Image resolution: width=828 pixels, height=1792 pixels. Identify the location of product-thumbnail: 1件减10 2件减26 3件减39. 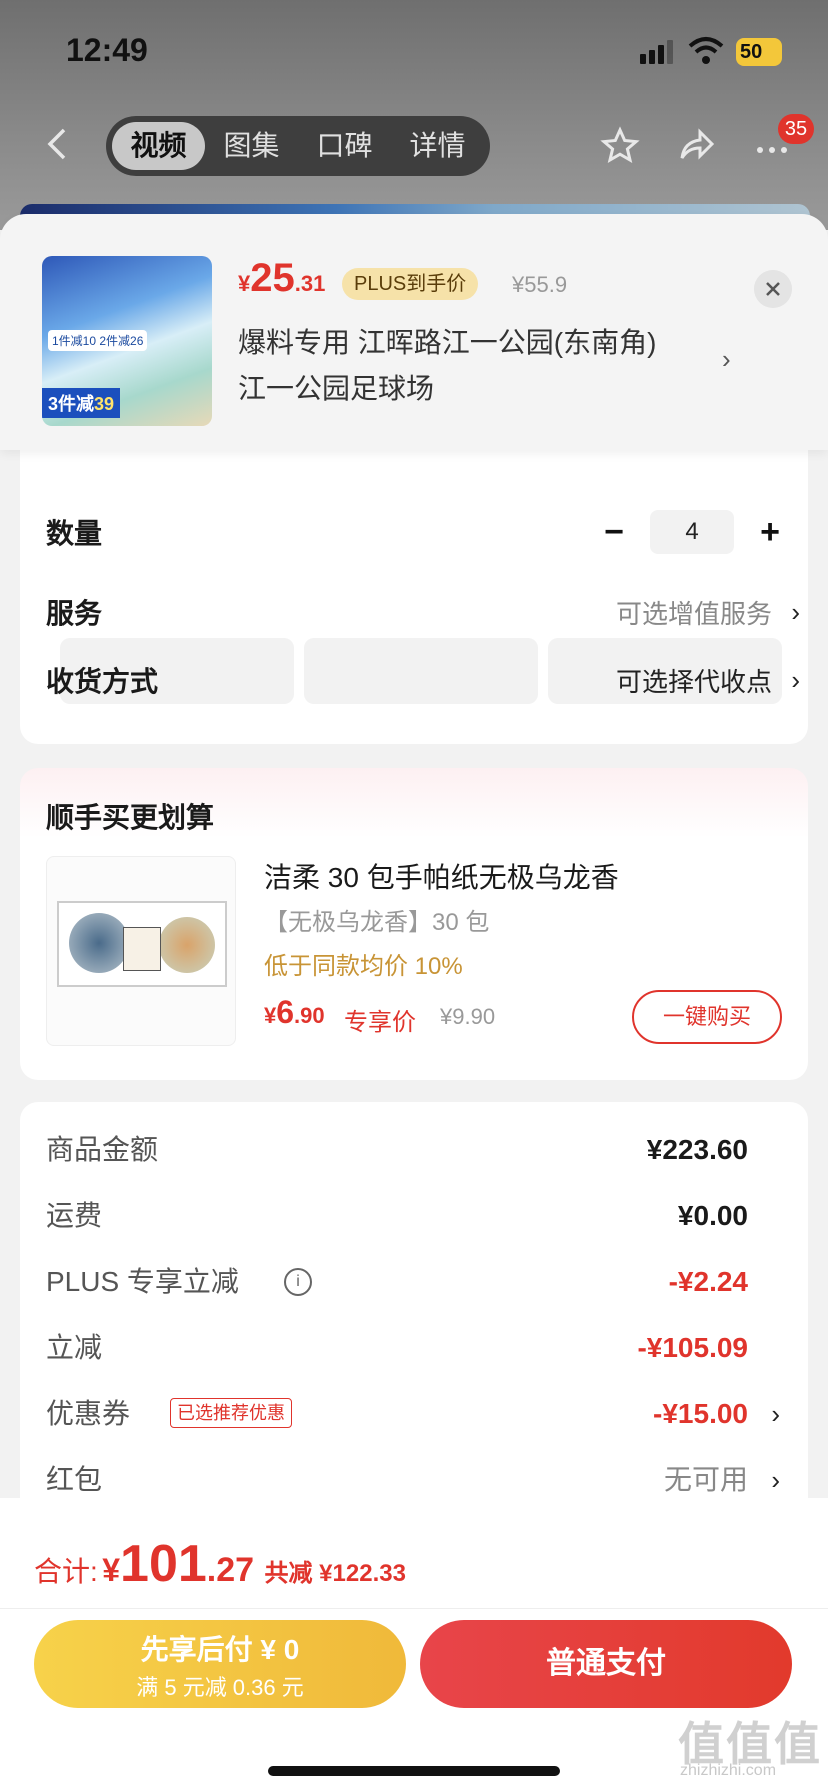
(127, 341).